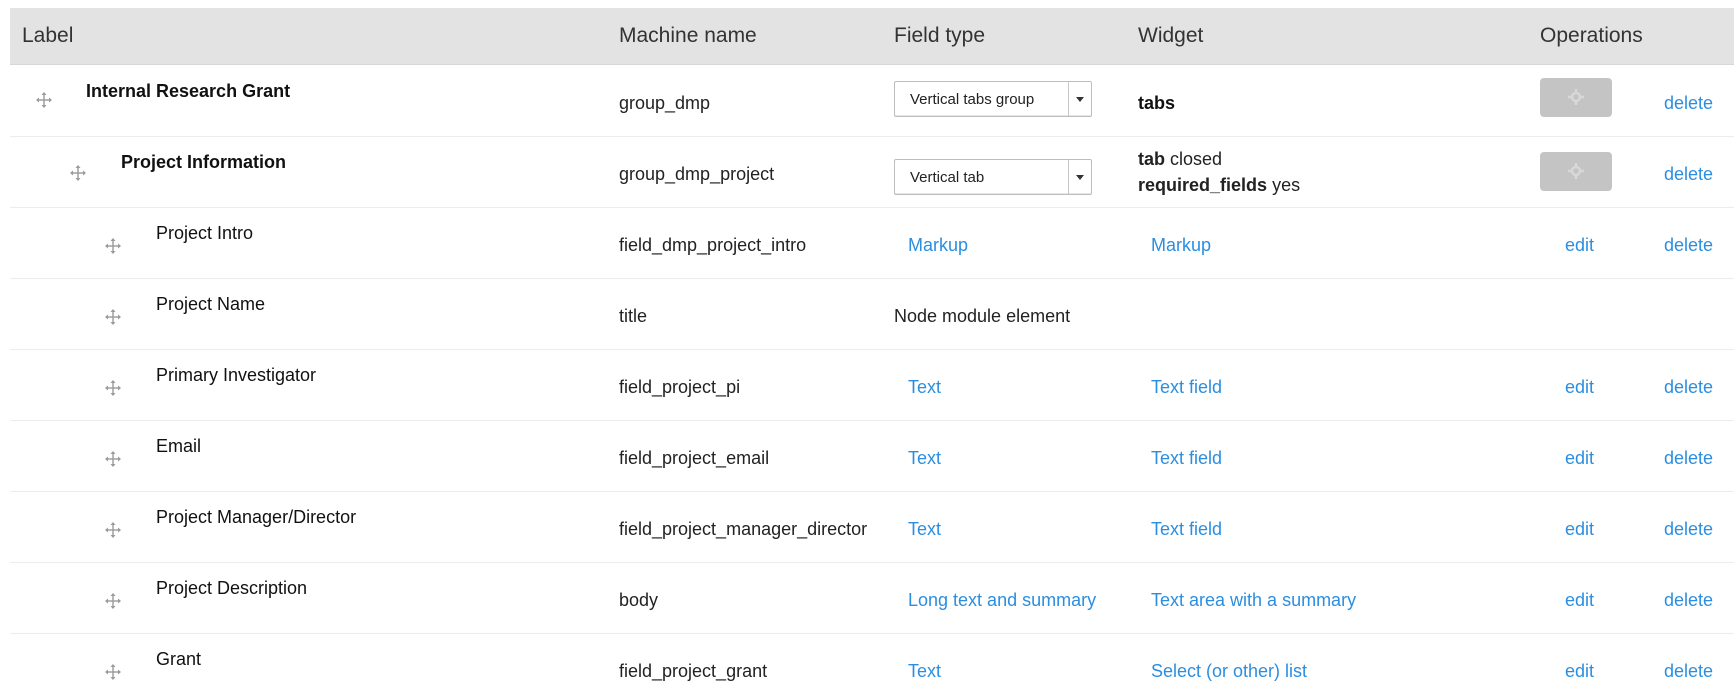 This screenshot has width=1734, height=693. I want to click on table-row: Project Name title Node module element, so click(872, 314).